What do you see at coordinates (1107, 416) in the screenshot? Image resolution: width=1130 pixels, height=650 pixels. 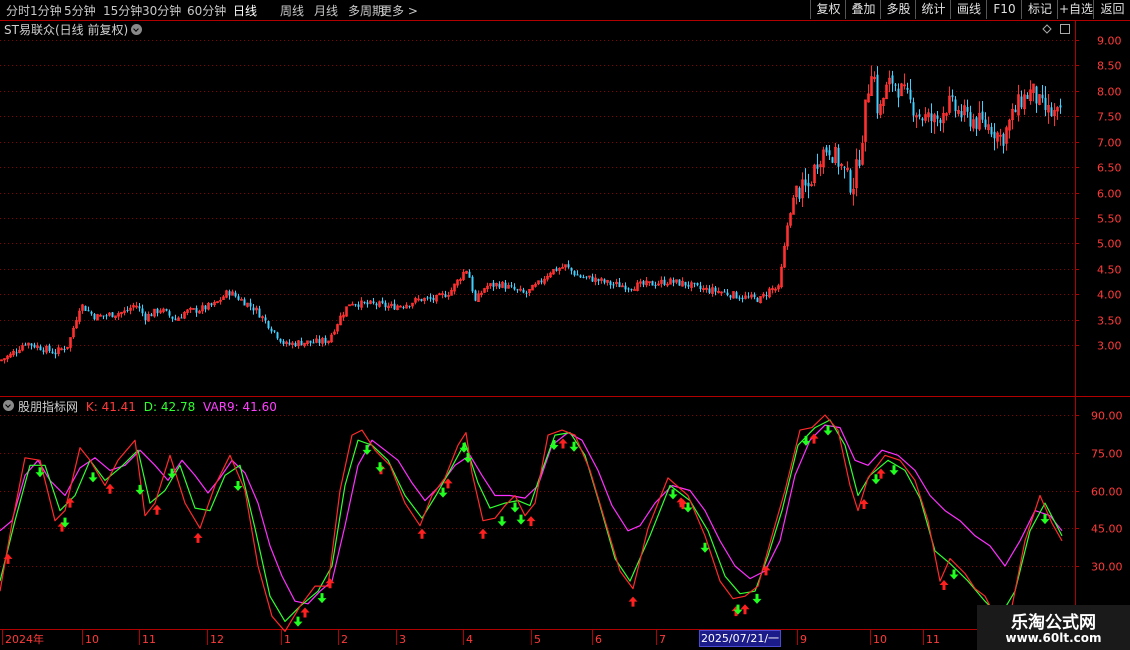 I see `ind-ytick-label: 90.00` at bounding box center [1107, 416].